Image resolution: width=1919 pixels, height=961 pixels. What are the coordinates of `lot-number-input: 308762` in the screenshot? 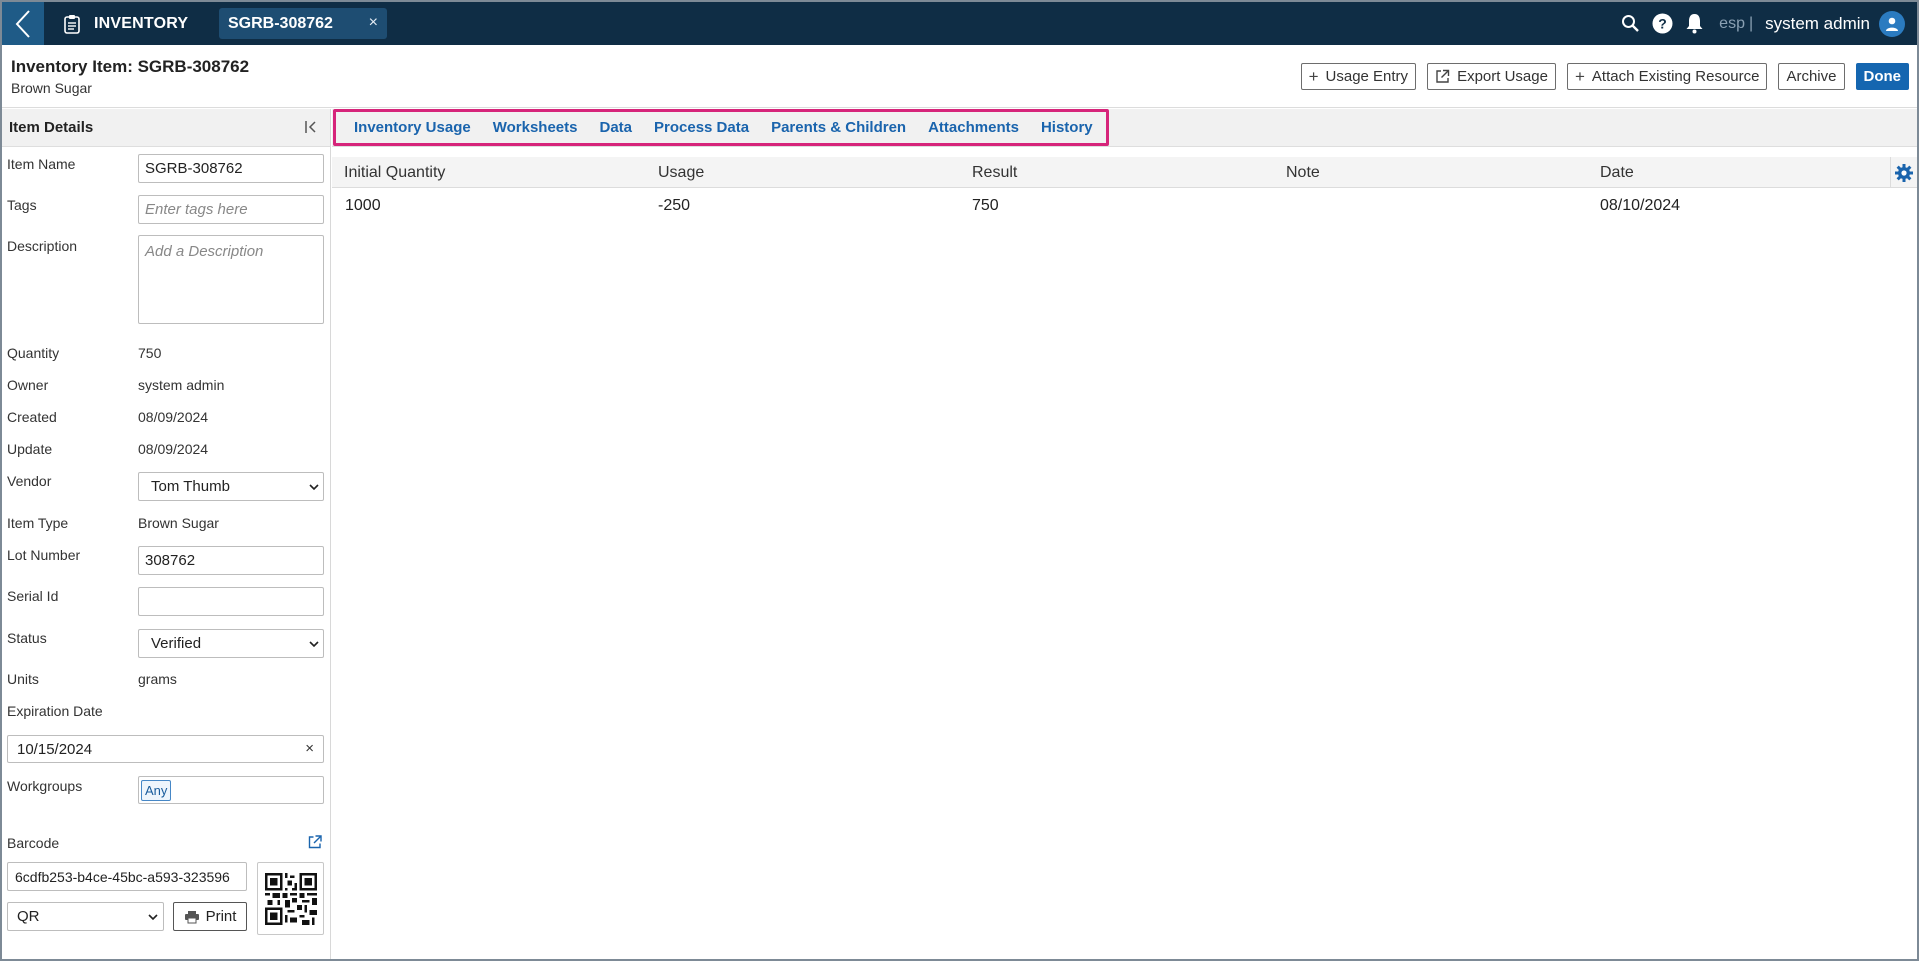 It's located at (231, 560).